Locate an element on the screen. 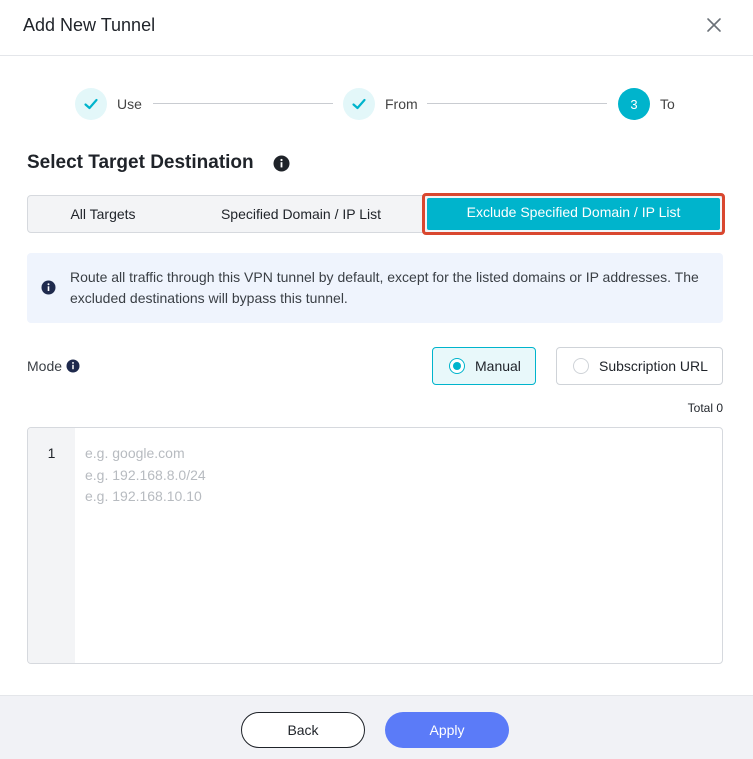 This screenshot has height=759, width=753. close-button is located at coordinates (714, 25).